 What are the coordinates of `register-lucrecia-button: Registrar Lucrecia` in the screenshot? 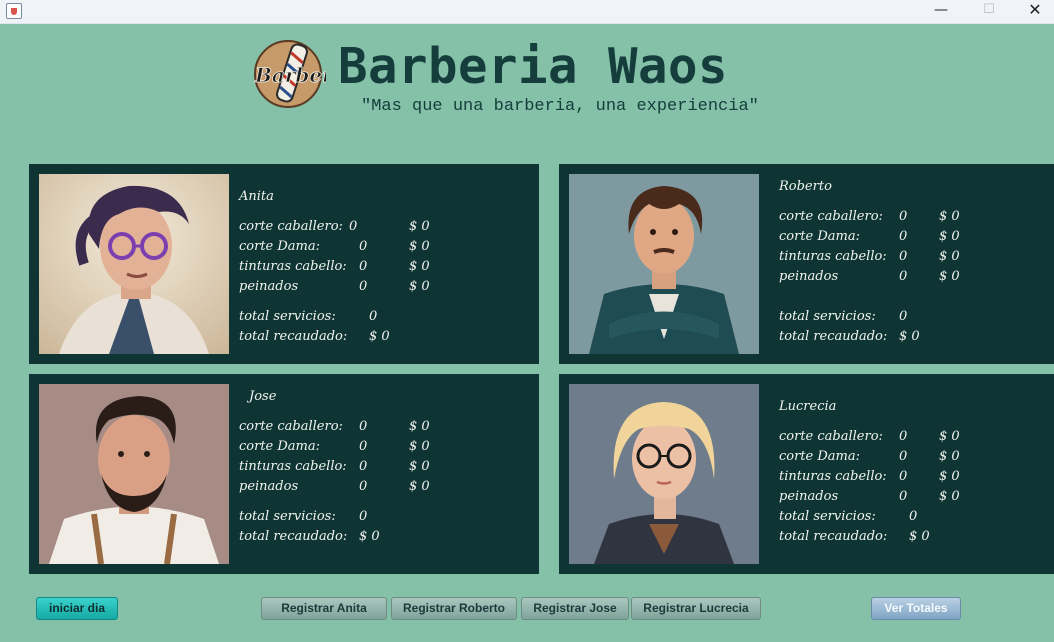 It's located at (696, 608).